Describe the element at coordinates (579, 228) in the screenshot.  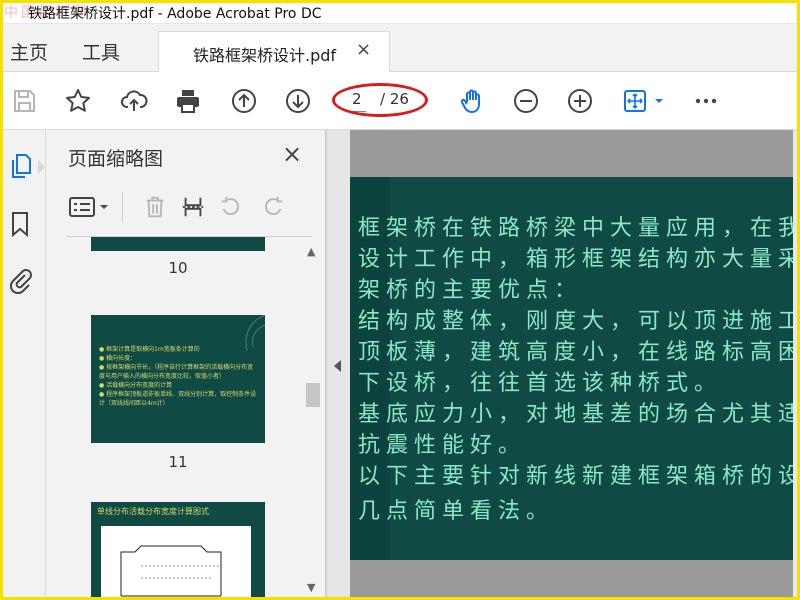
I see `page-text-line: 框架桥在铁路桥梁中大量应用，在我院` at that location.